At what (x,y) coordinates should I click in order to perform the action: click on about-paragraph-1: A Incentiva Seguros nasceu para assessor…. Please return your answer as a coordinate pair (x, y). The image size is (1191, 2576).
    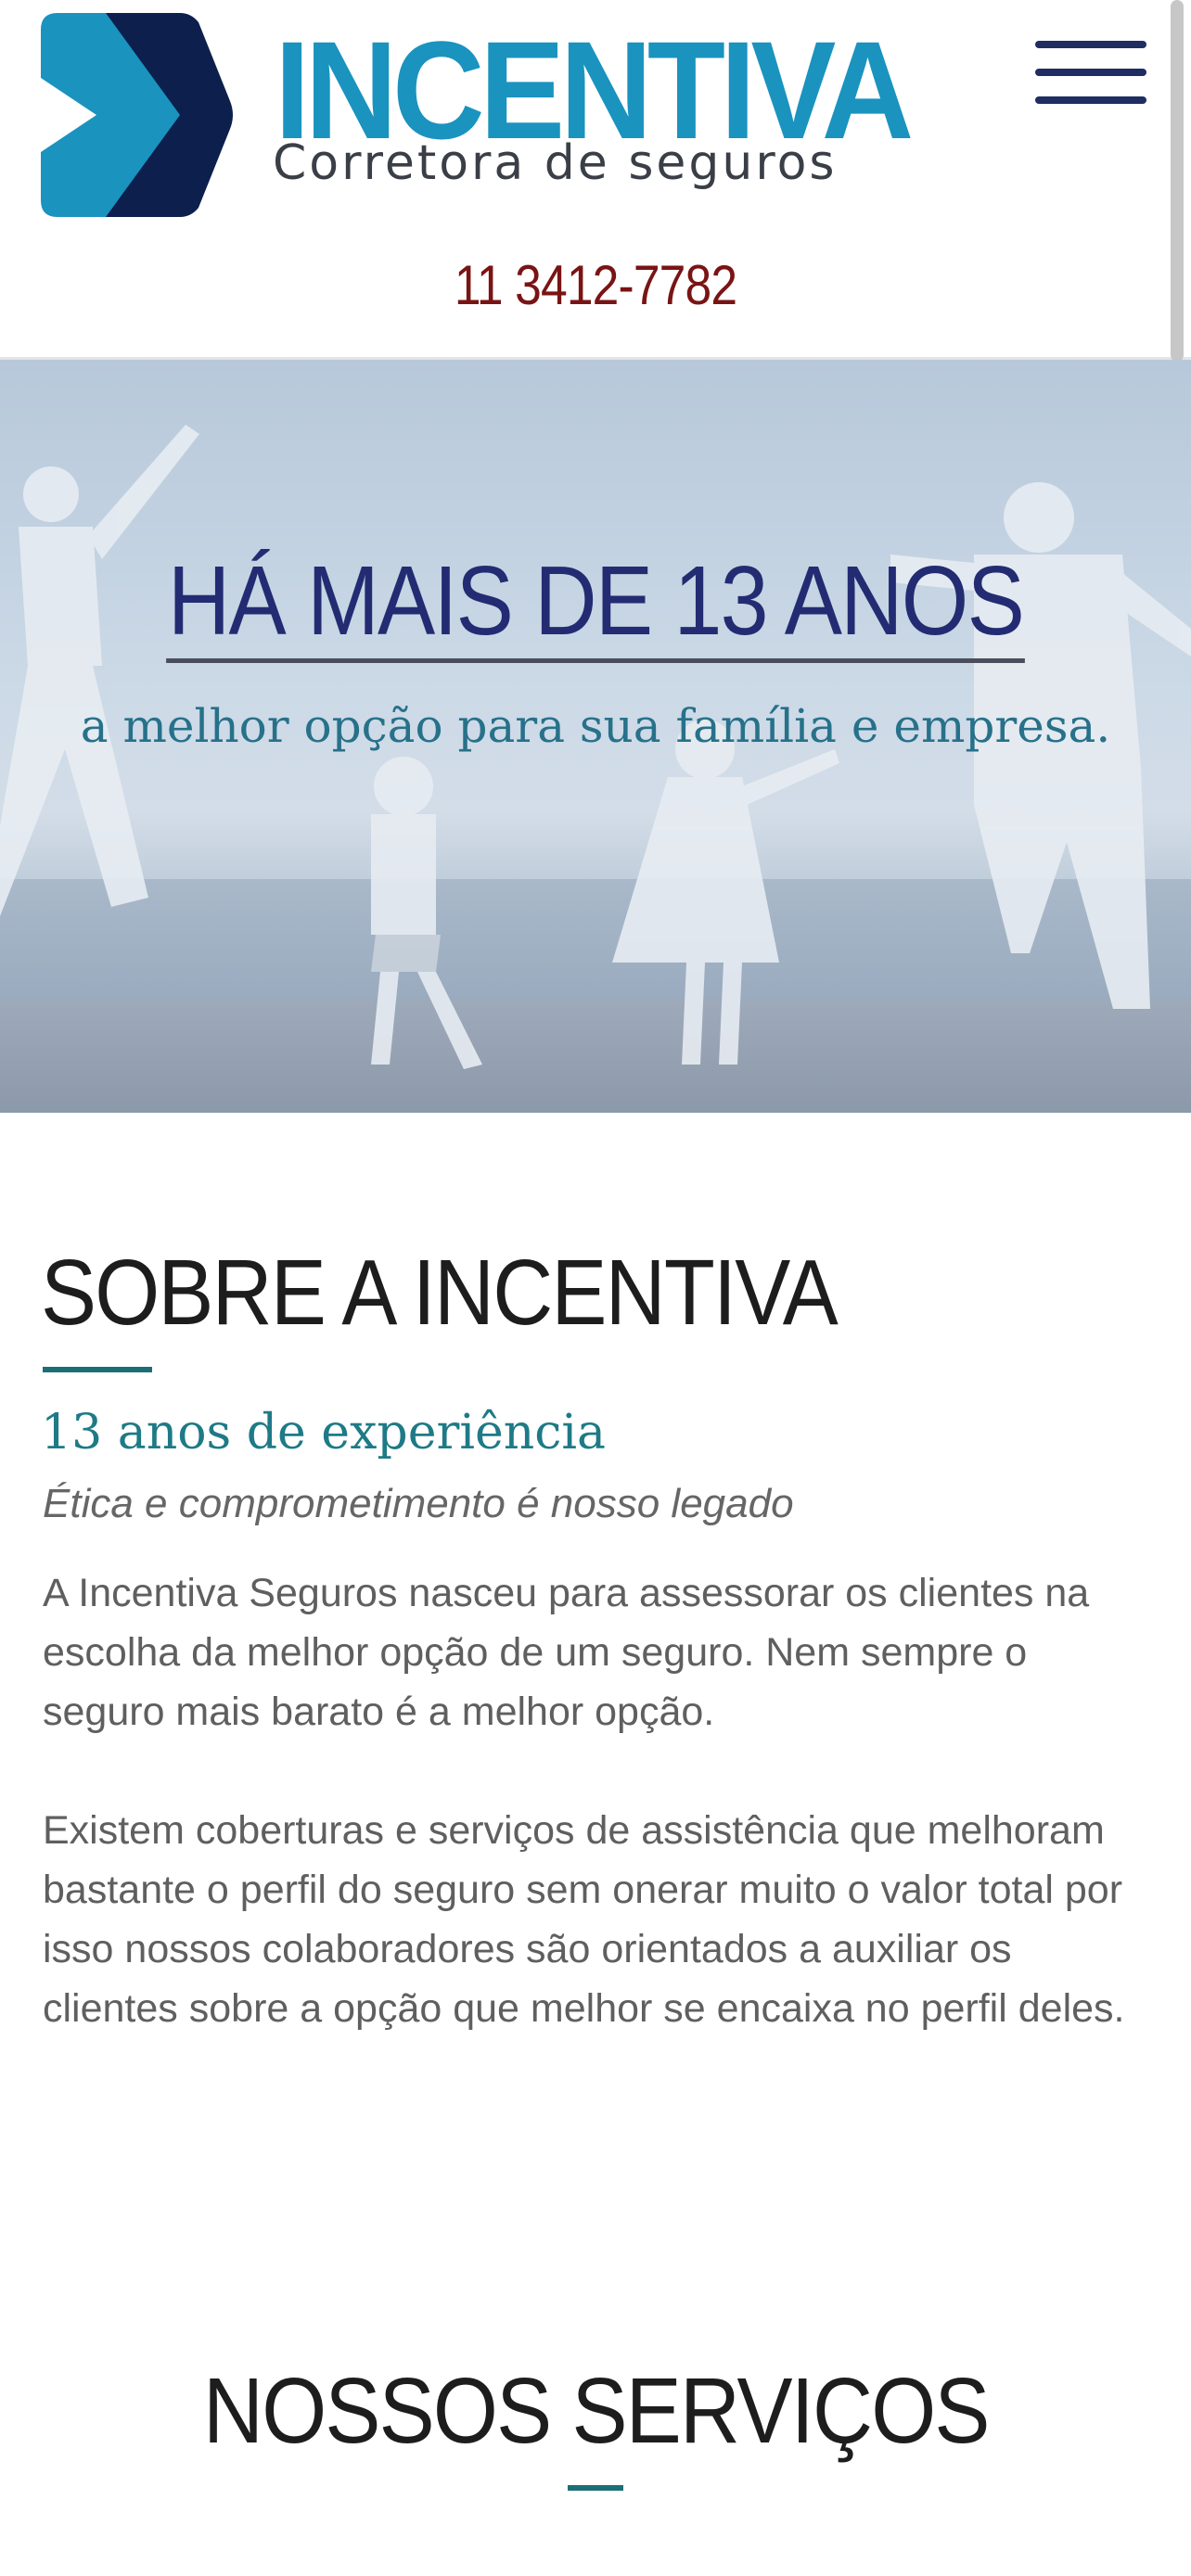
    Looking at the image, I should click on (566, 1652).